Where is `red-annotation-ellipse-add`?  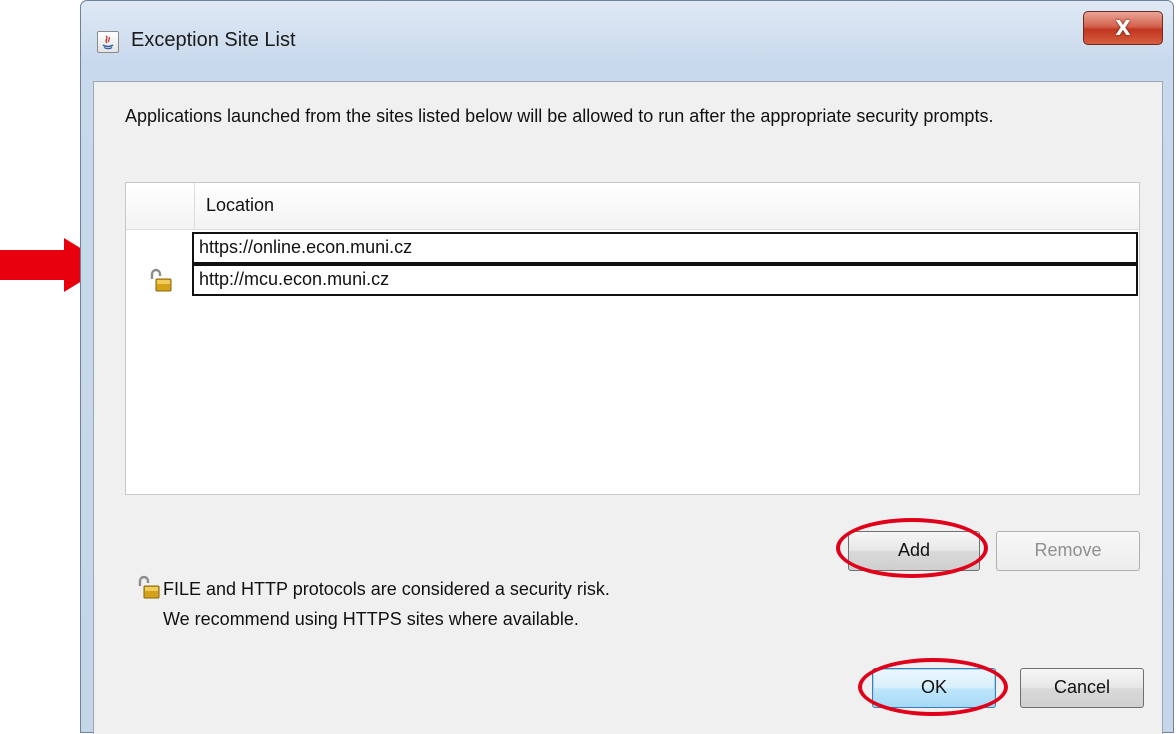 red-annotation-ellipse-add is located at coordinates (912, 548).